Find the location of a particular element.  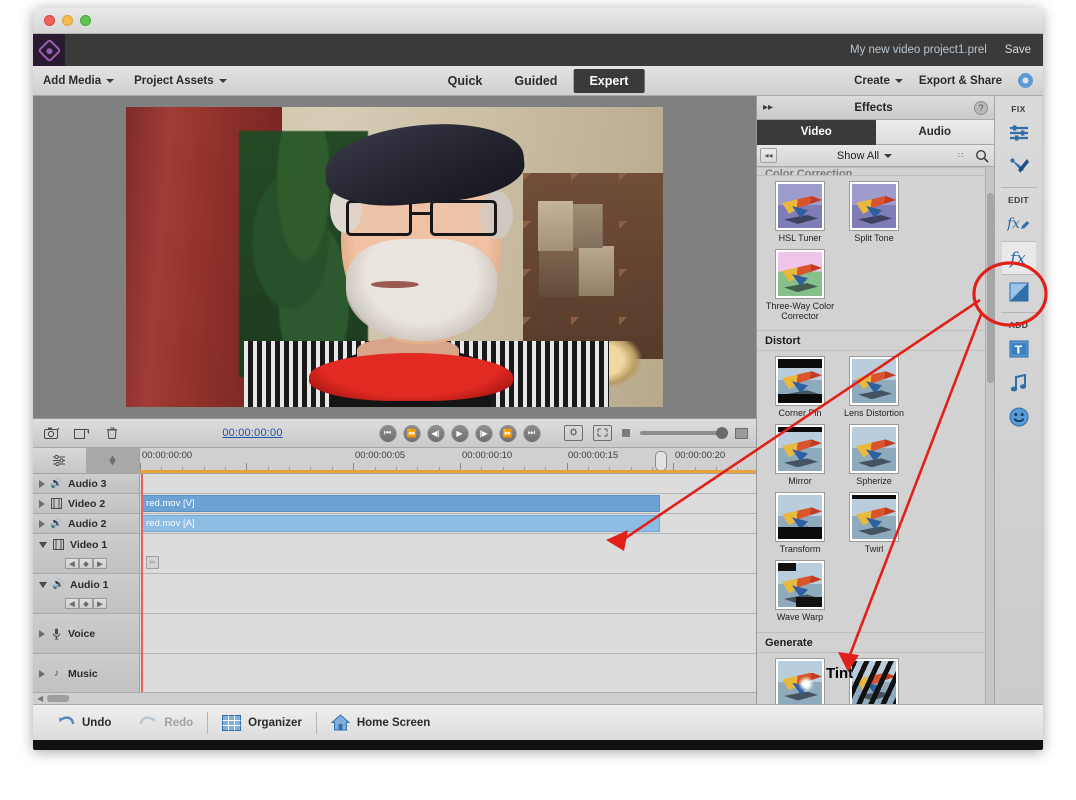

step-forward-fast-icon: ⏩ is located at coordinates (507, 433).